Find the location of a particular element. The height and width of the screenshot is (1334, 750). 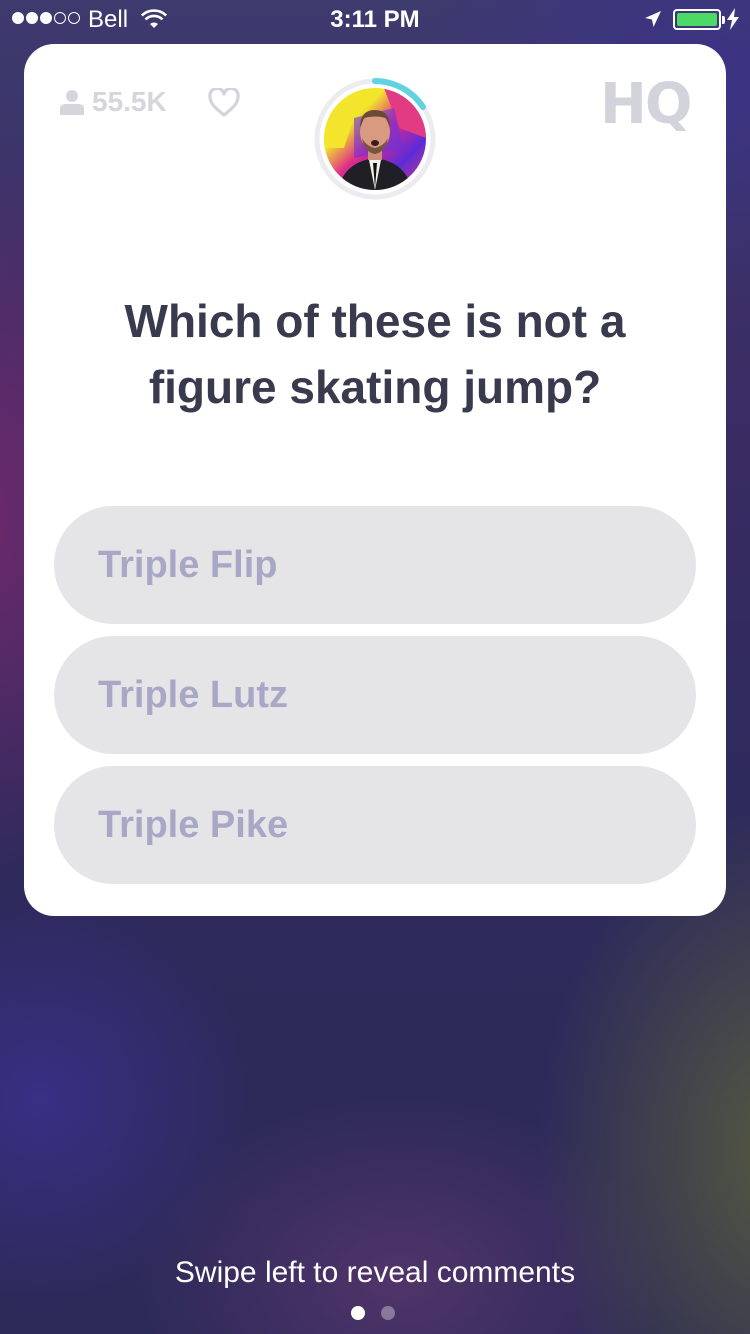

status-bar: Bell 3:11 PM is located at coordinates (375, 20).